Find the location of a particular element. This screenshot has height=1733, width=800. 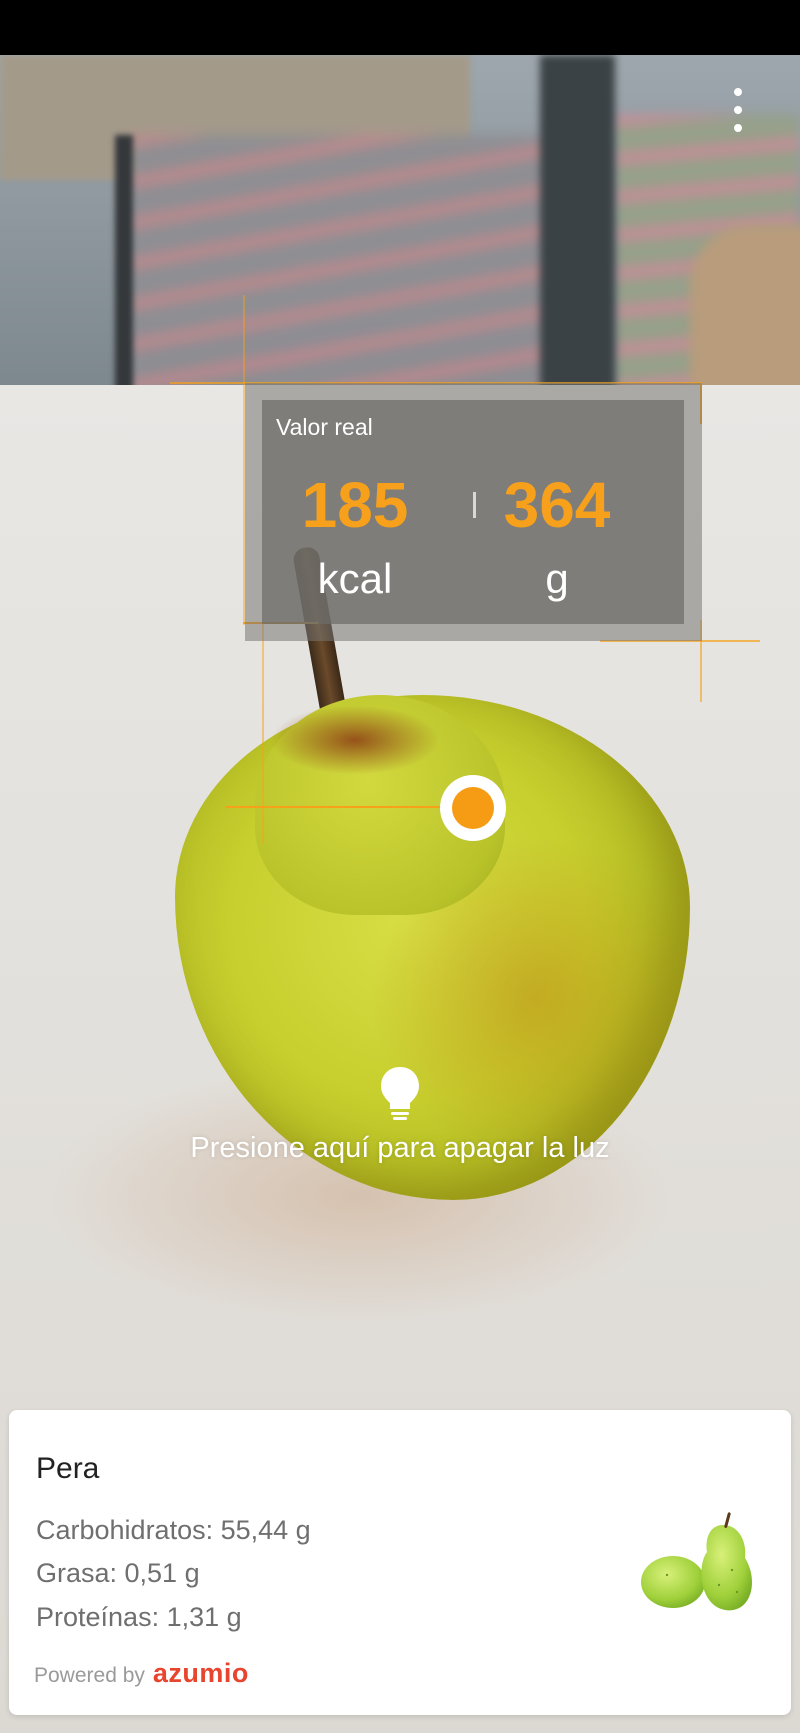

pointer-line is located at coordinates (335, 807).